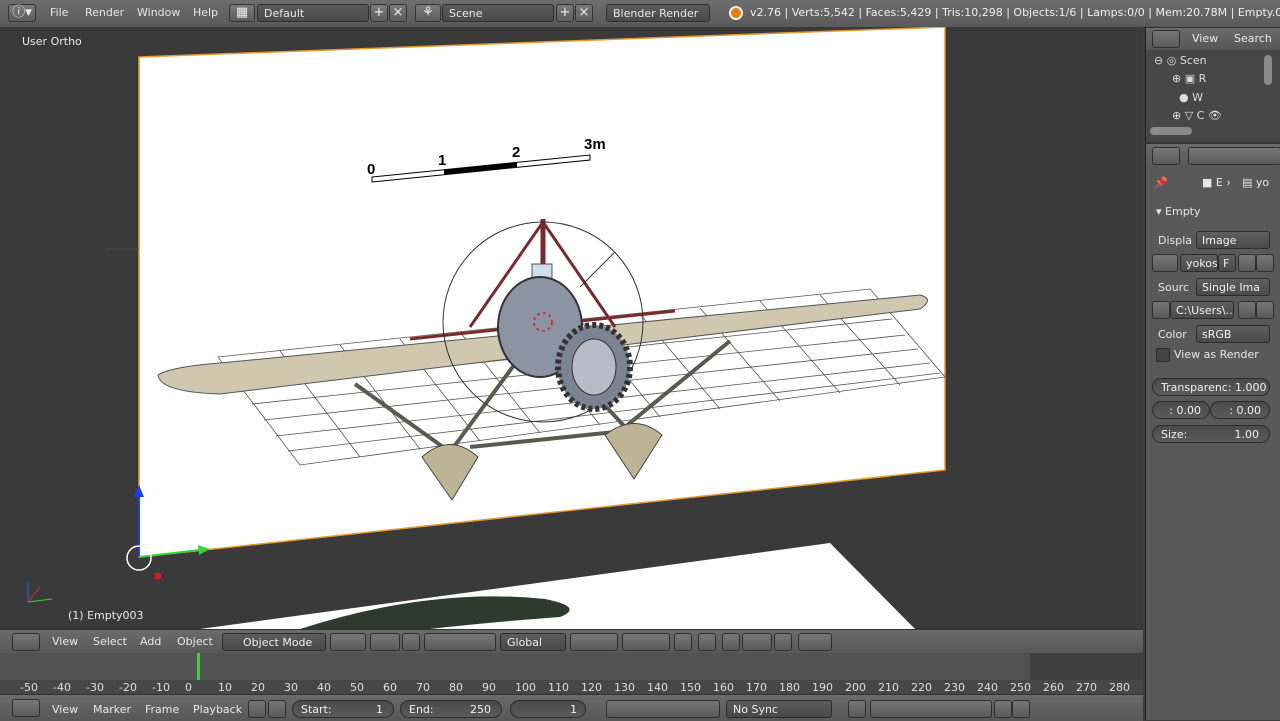 The height and width of the screenshot is (721, 1280). What do you see at coordinates (658, 13) in the screenshot?
I see `render-engine-select: Blender Render` at bounding box center [658, 13].